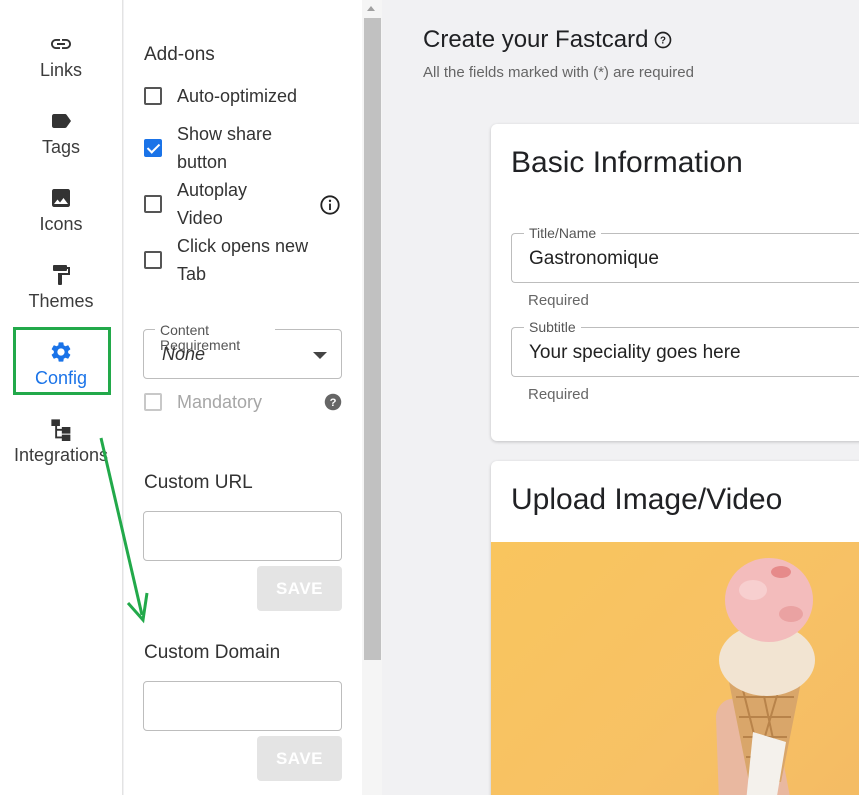  What do you see at coordinates (61, 147) in the screenshot?
I see `nav-label-tags: Tags` at bounding box center [61, 147].